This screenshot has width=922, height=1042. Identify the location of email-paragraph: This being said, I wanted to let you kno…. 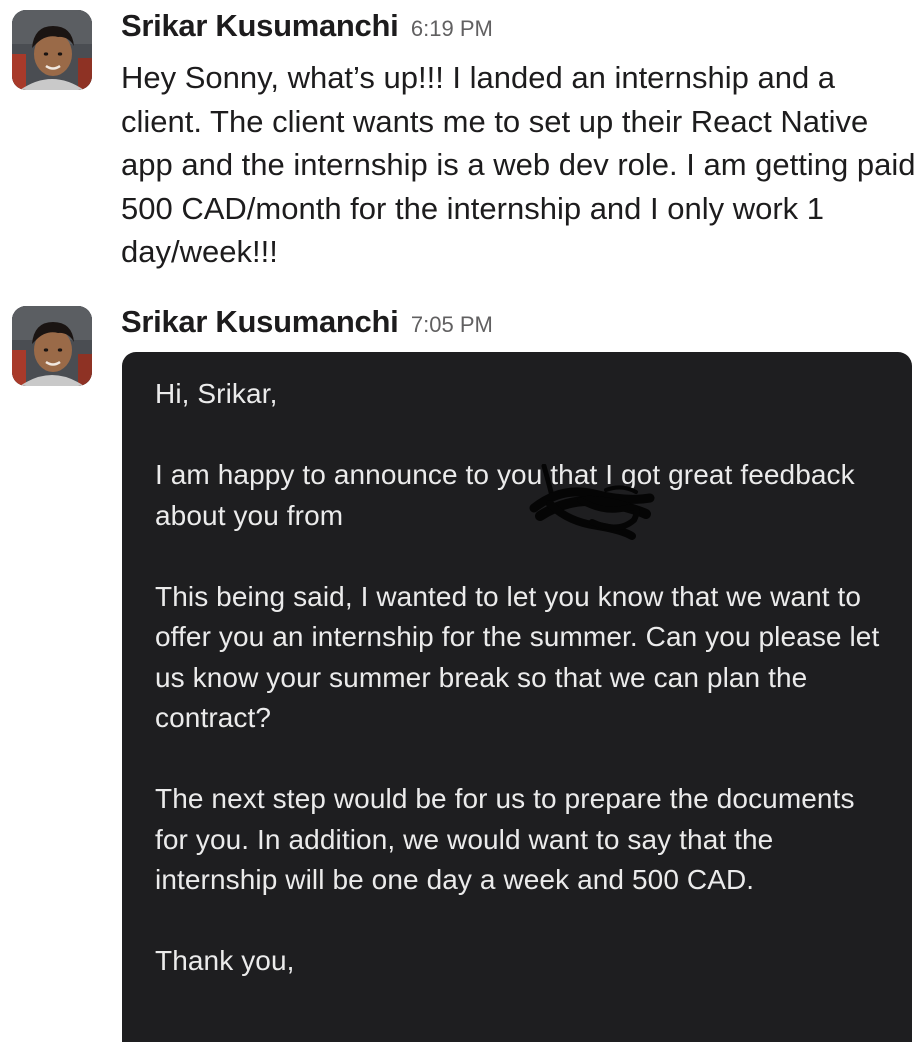
(517, 657).